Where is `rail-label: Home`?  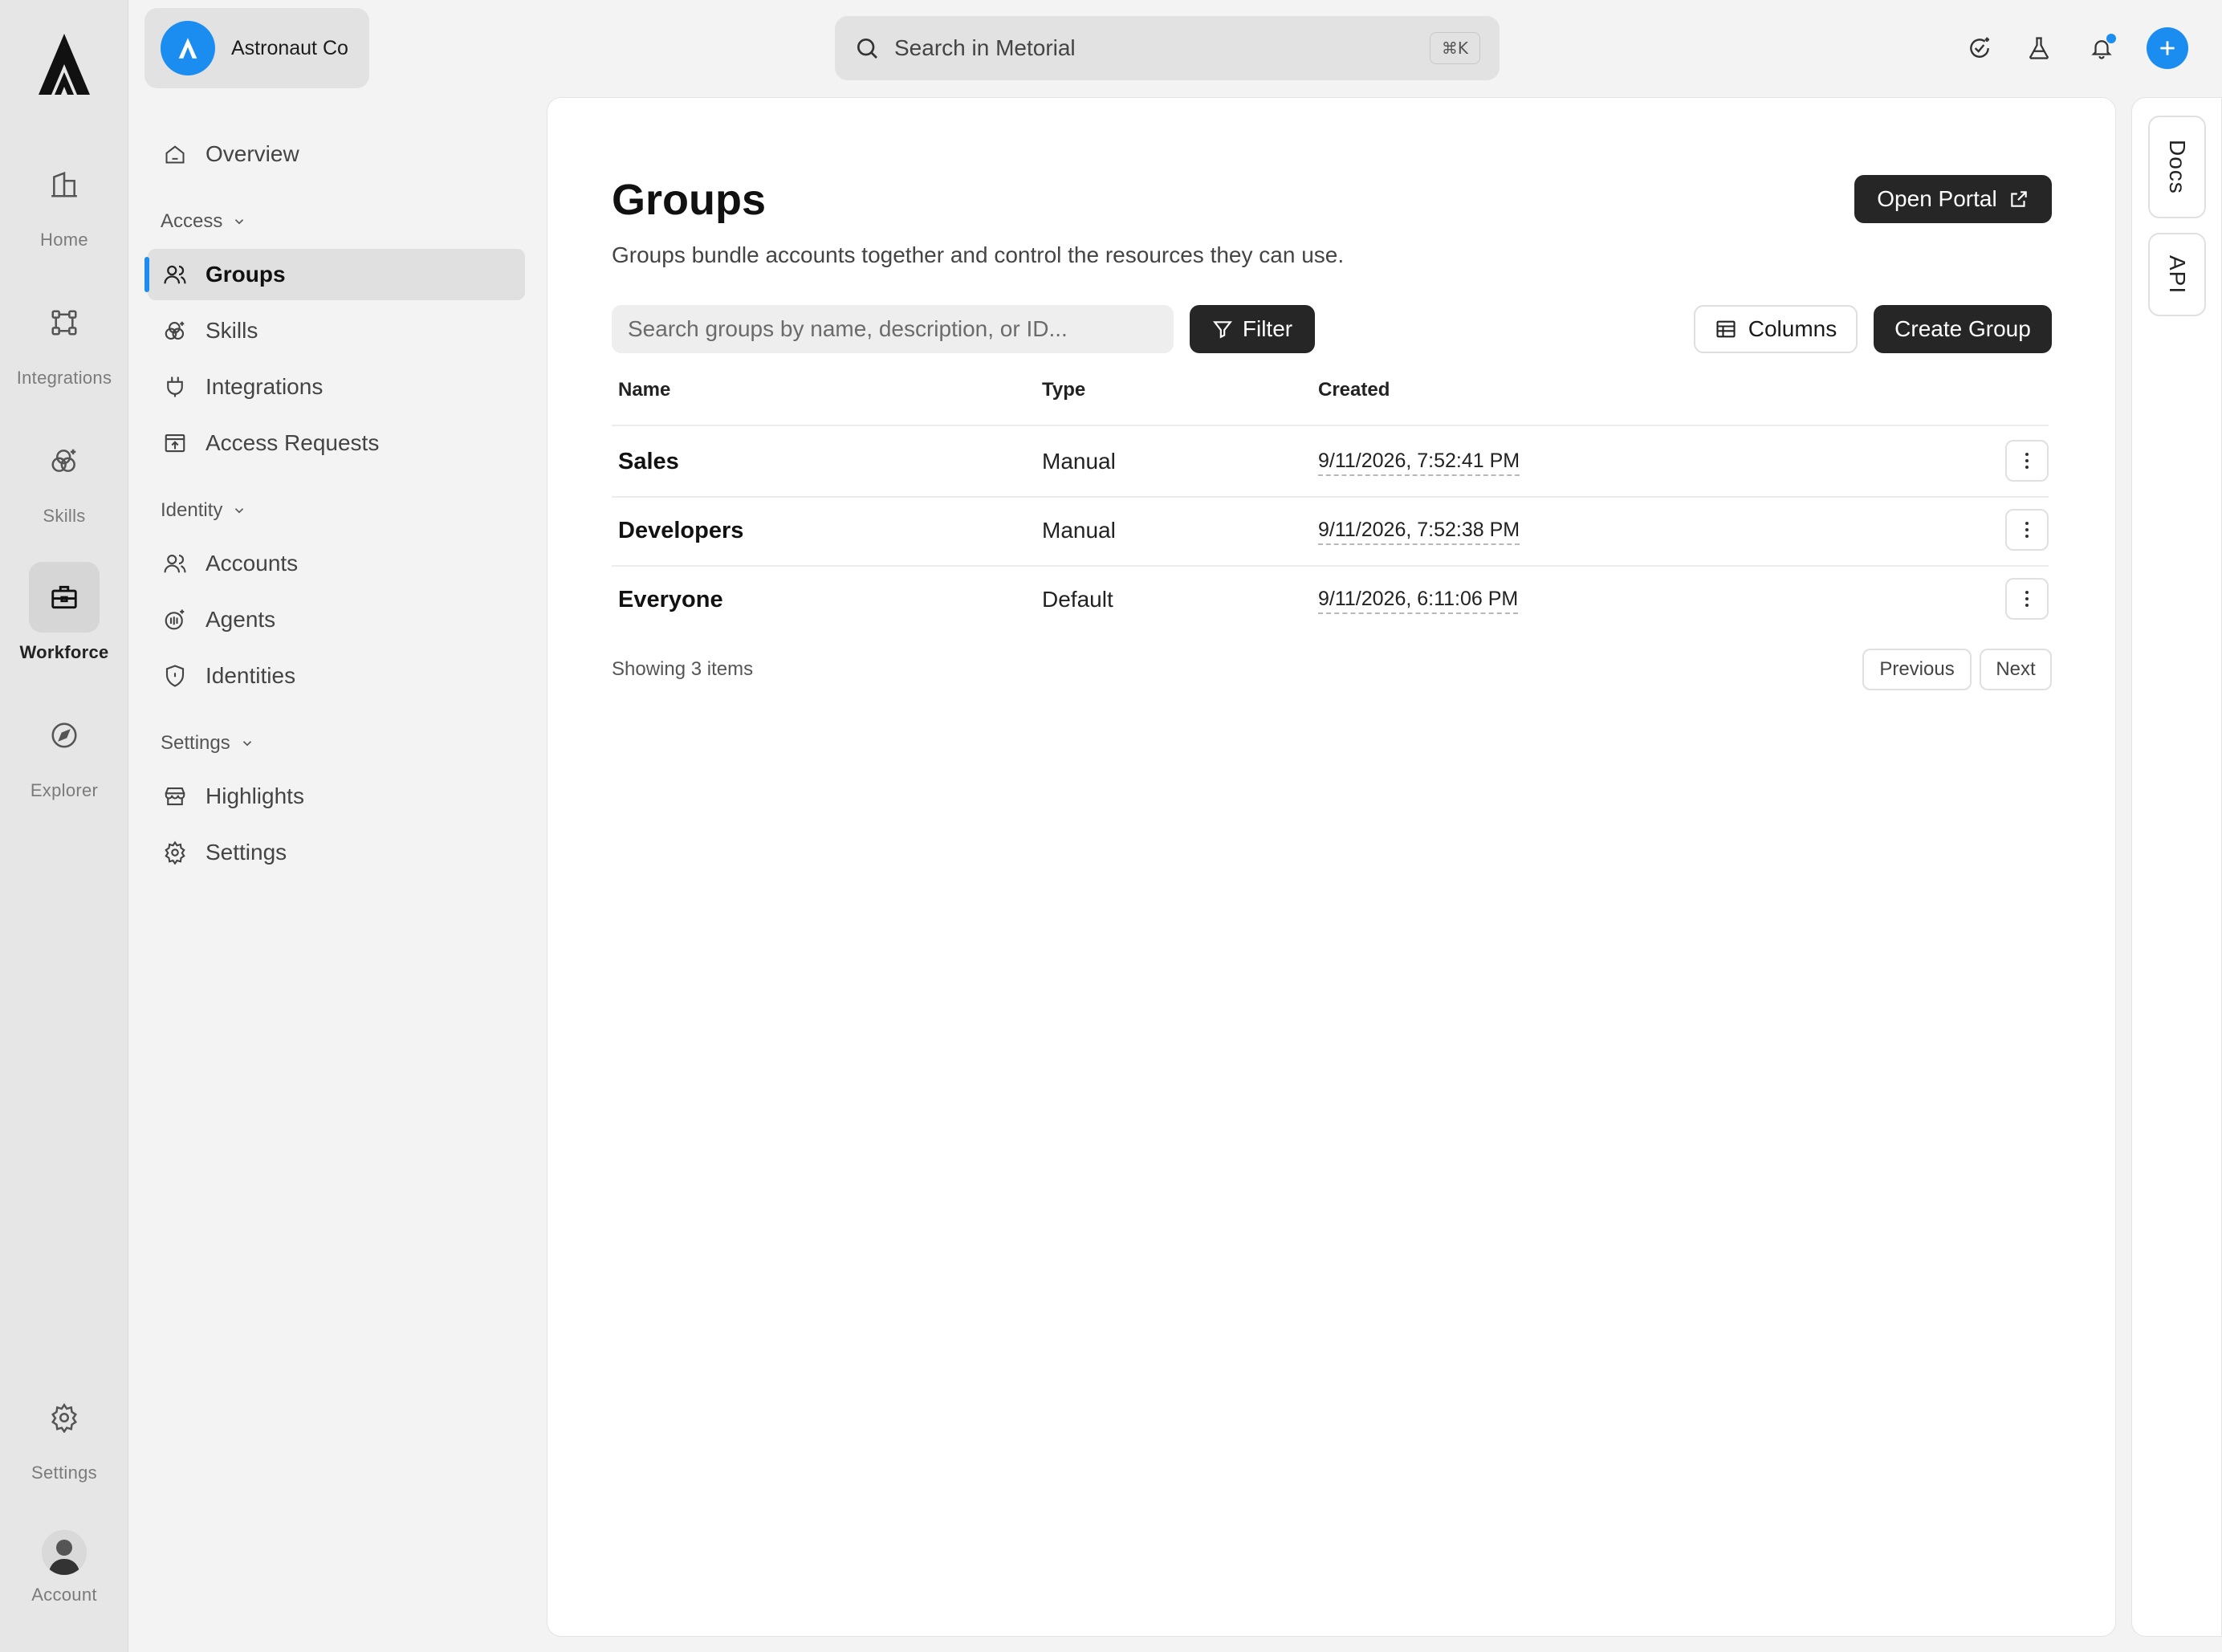 rail-label: Home is located at coordinates (64, 240).